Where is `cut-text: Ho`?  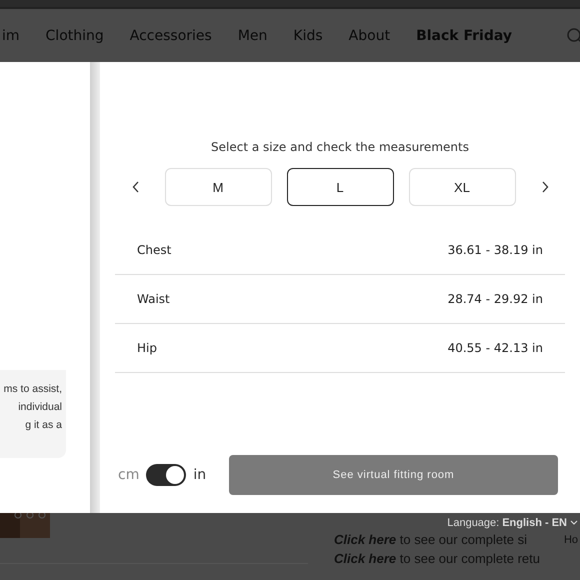 cut-text: Ho is located at coordinates (571, 540).